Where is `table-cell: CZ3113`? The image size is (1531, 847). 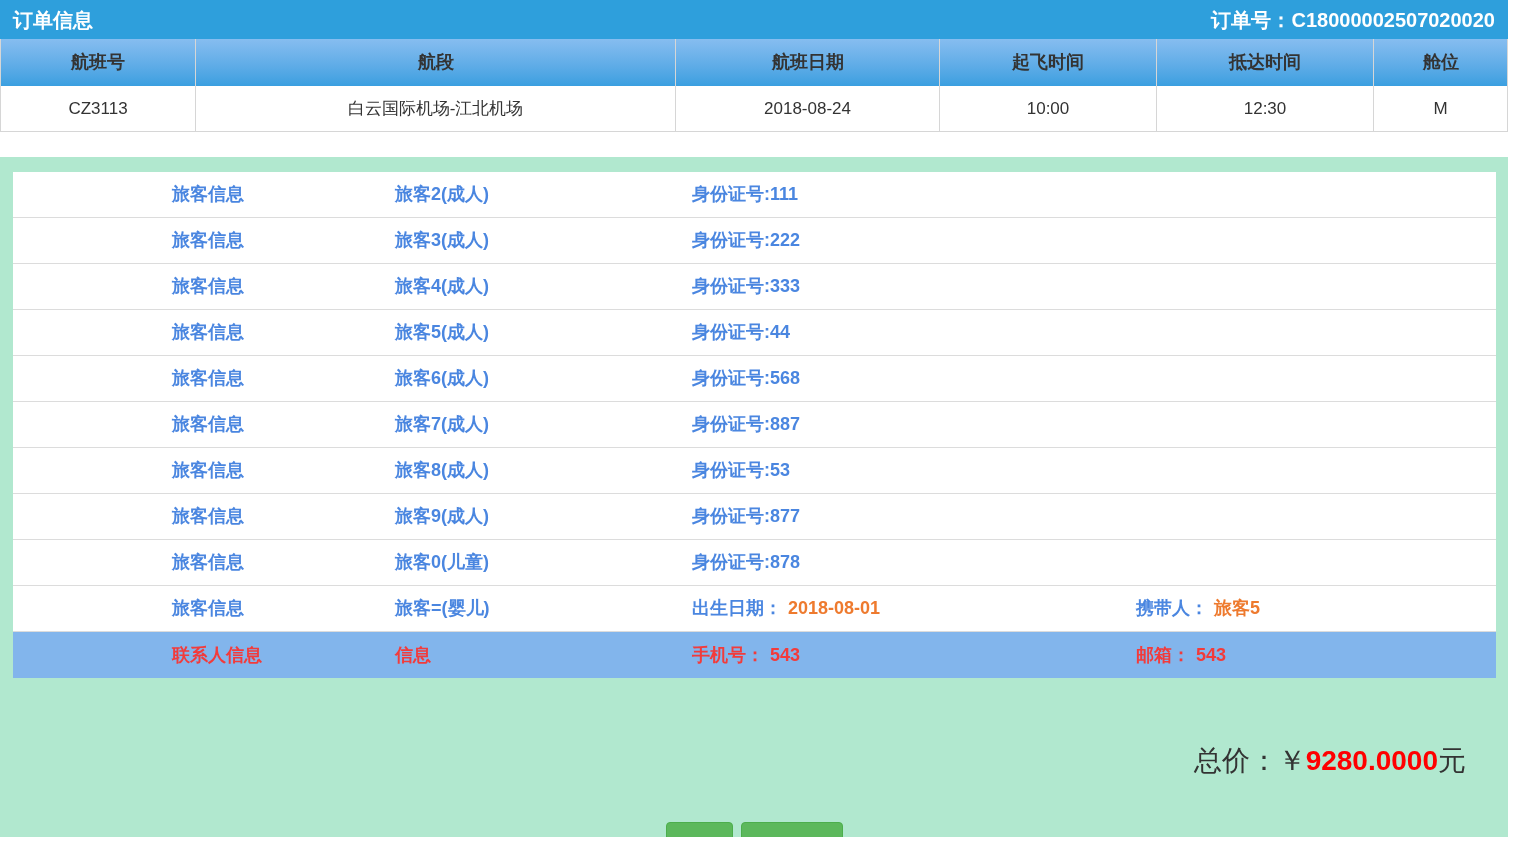
table-cell: CZ3113 is located at coordinates (98, 108).